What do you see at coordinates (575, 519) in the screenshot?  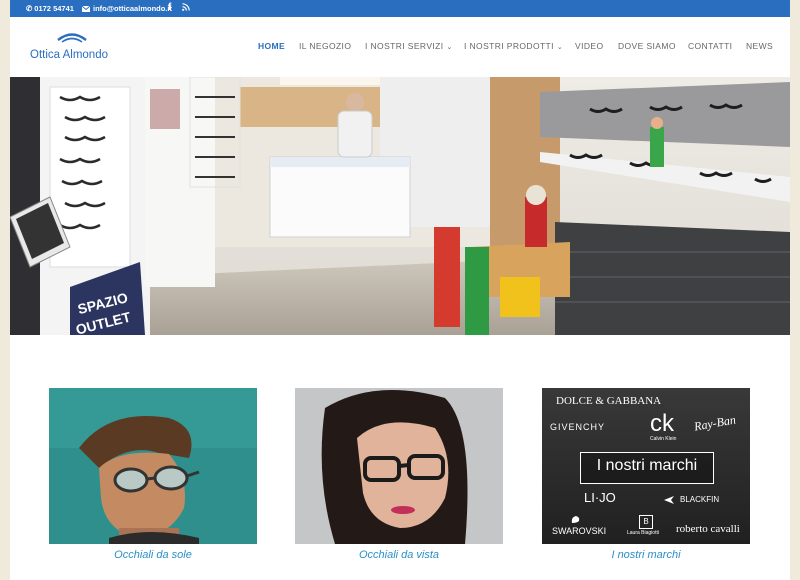 I see `swarovski-swan-icon` at bounding box center [575, 519].